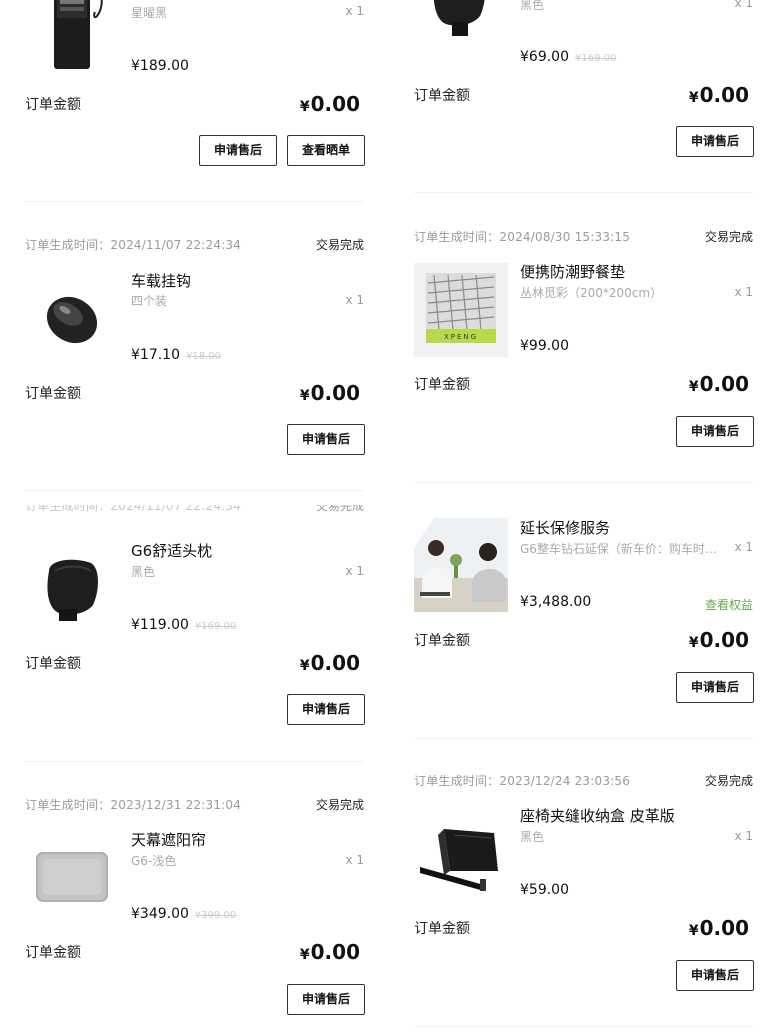 Image resolution: width=778 pixels, height=1036 pixels. I want to click on price-value: ¥17.10, so click(155, 355).